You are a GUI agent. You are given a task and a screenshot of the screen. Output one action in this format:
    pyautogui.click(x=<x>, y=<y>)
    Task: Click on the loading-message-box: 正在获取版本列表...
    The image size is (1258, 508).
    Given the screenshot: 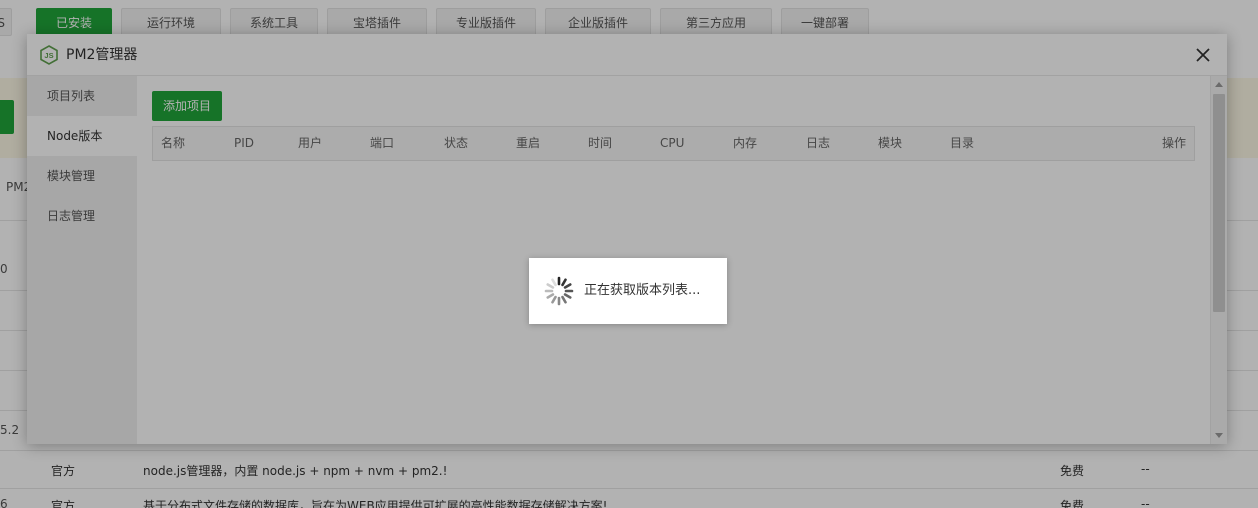 What is the action you would take?
    pyautogui.click(x=628, y=291)
    